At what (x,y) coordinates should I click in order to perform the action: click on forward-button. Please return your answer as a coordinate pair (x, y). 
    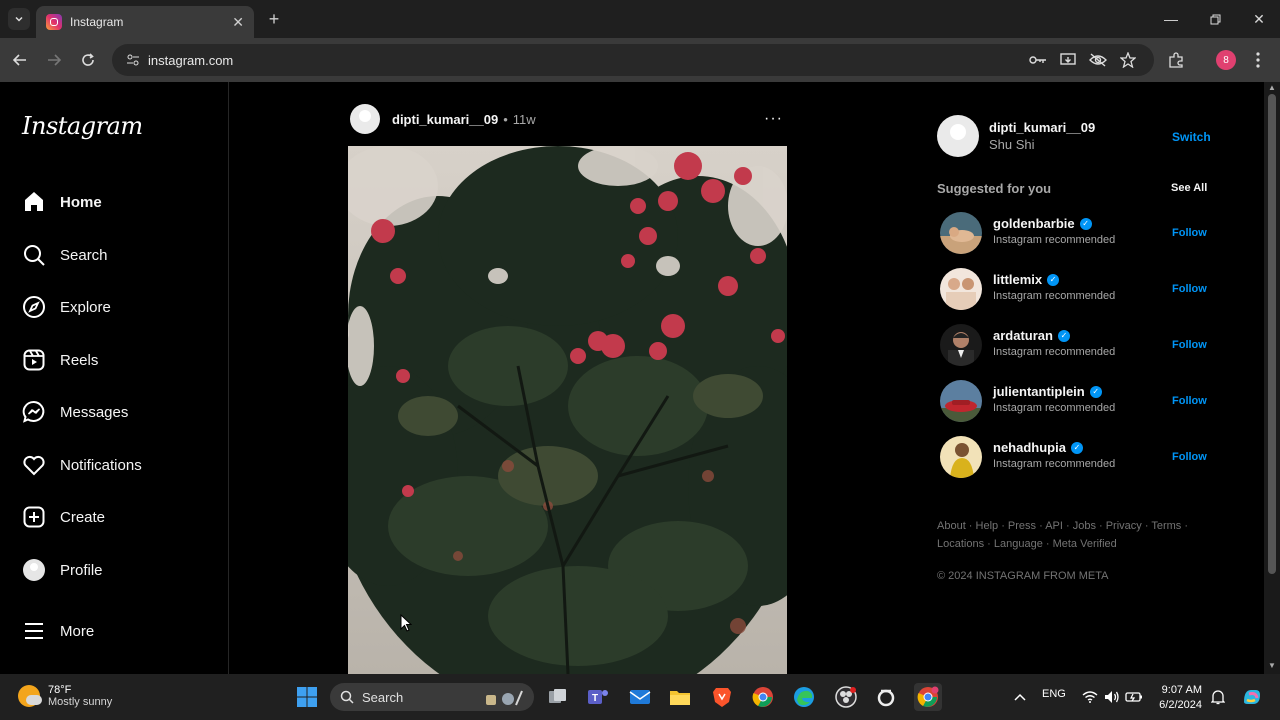
    Looking at the image, I should click on (54, 60).